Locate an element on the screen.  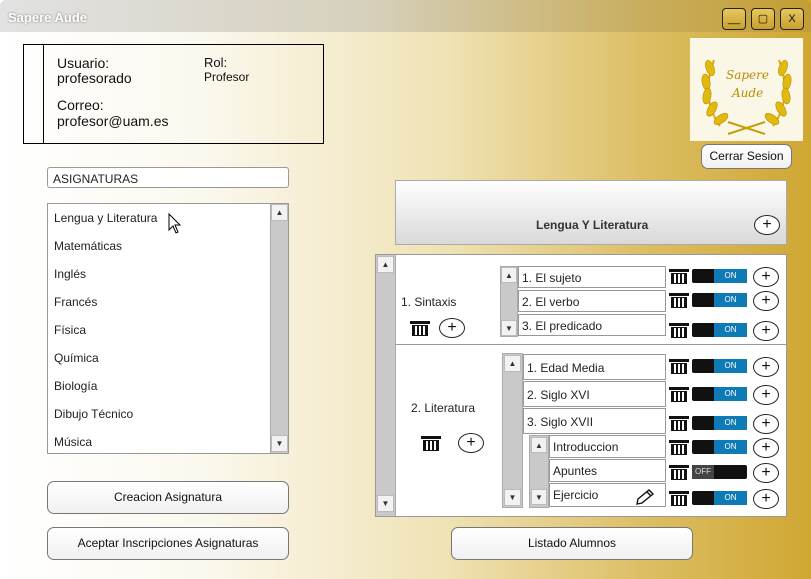
subject-item: Francés is located at coordinates (75, 302).